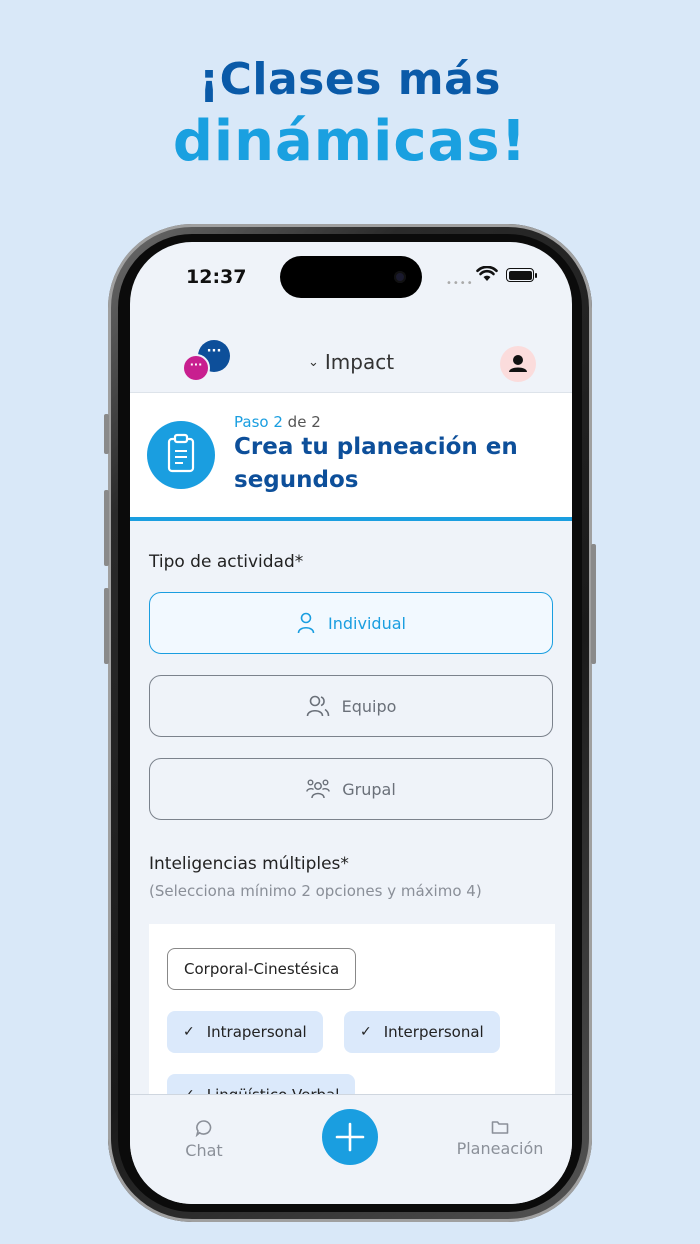 This screenshot has width=700, height=1244. I want to click on option-individual: Individual, so click(351, 623).